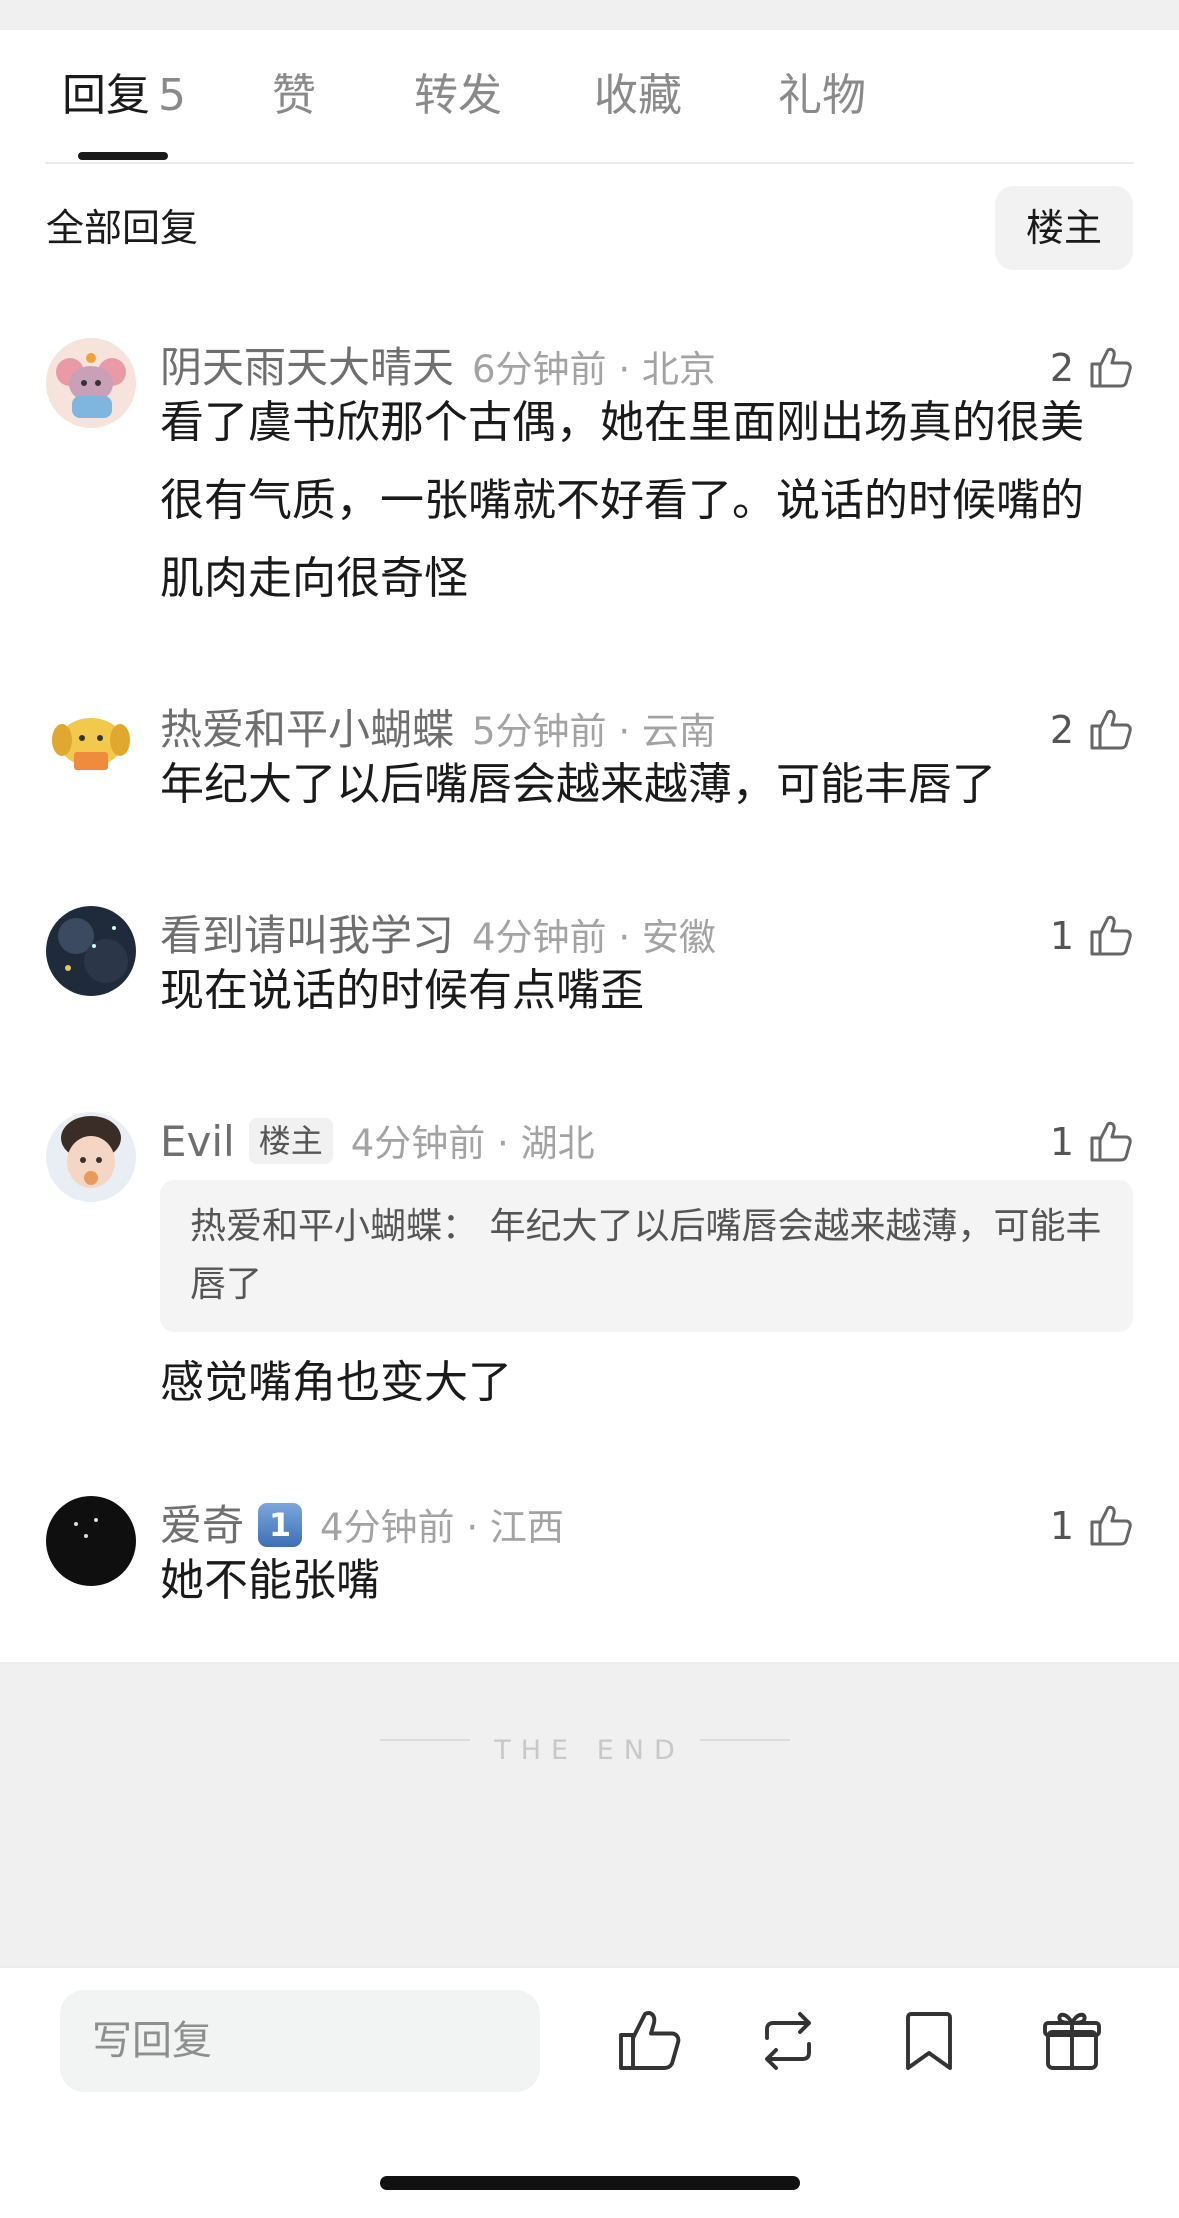  I want to click on like-button: 1, so click(1092, 1142).